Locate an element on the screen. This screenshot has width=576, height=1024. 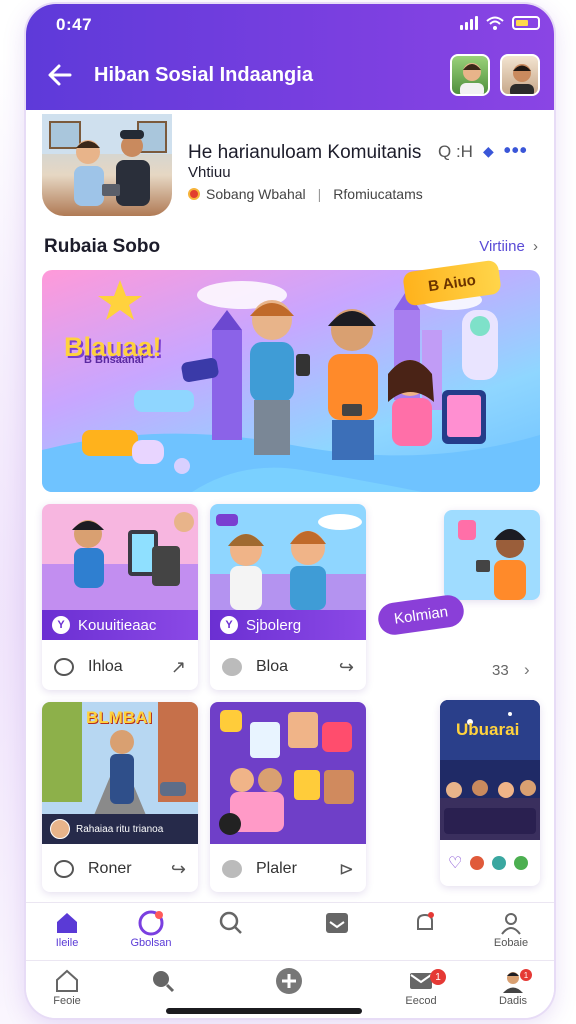
profile-meta-right: Rfomiucatams is located at coordinates (378, 194).